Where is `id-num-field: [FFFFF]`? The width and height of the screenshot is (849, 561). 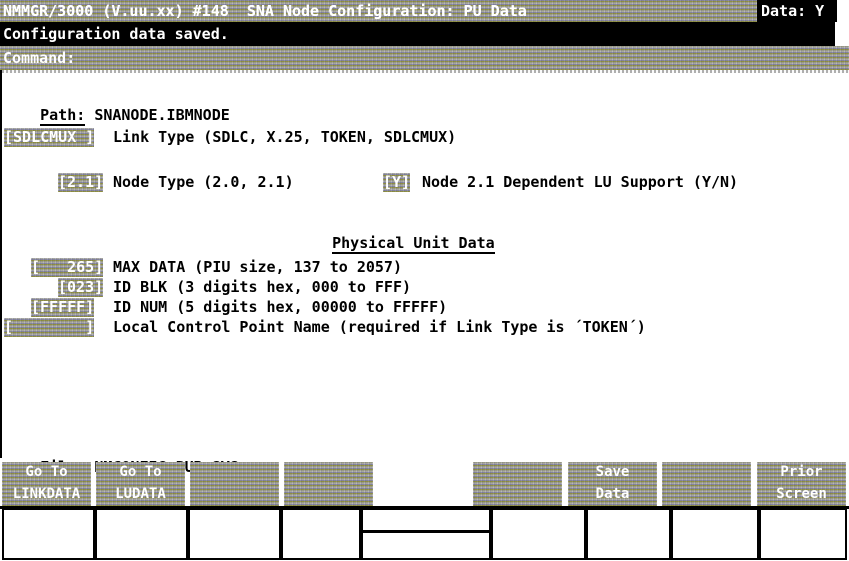
id-num-field: [FFFFF] is located at coordinates (63, 307).